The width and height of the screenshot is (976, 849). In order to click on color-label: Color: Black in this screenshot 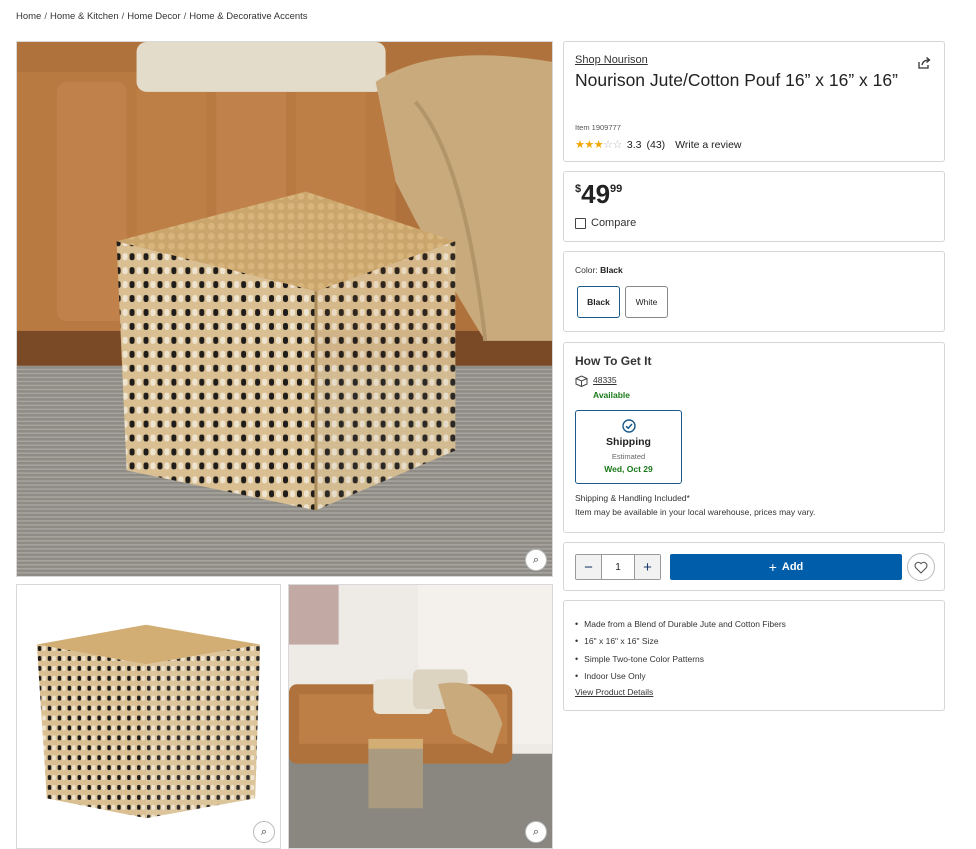, I will do `click(599, 270)`.